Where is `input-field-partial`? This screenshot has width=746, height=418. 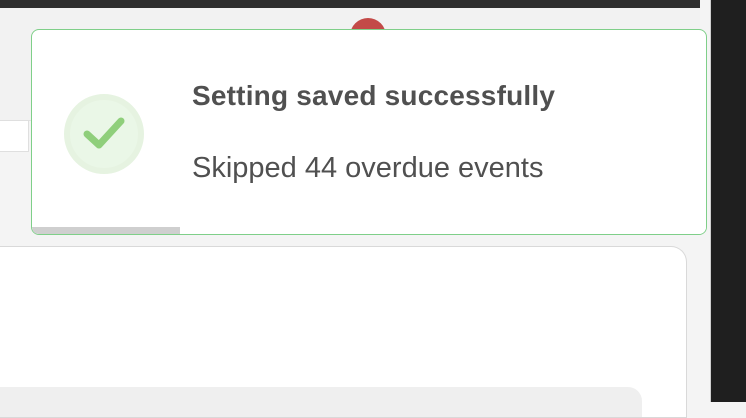
input-field-partial is located at coordinates (14, 136).